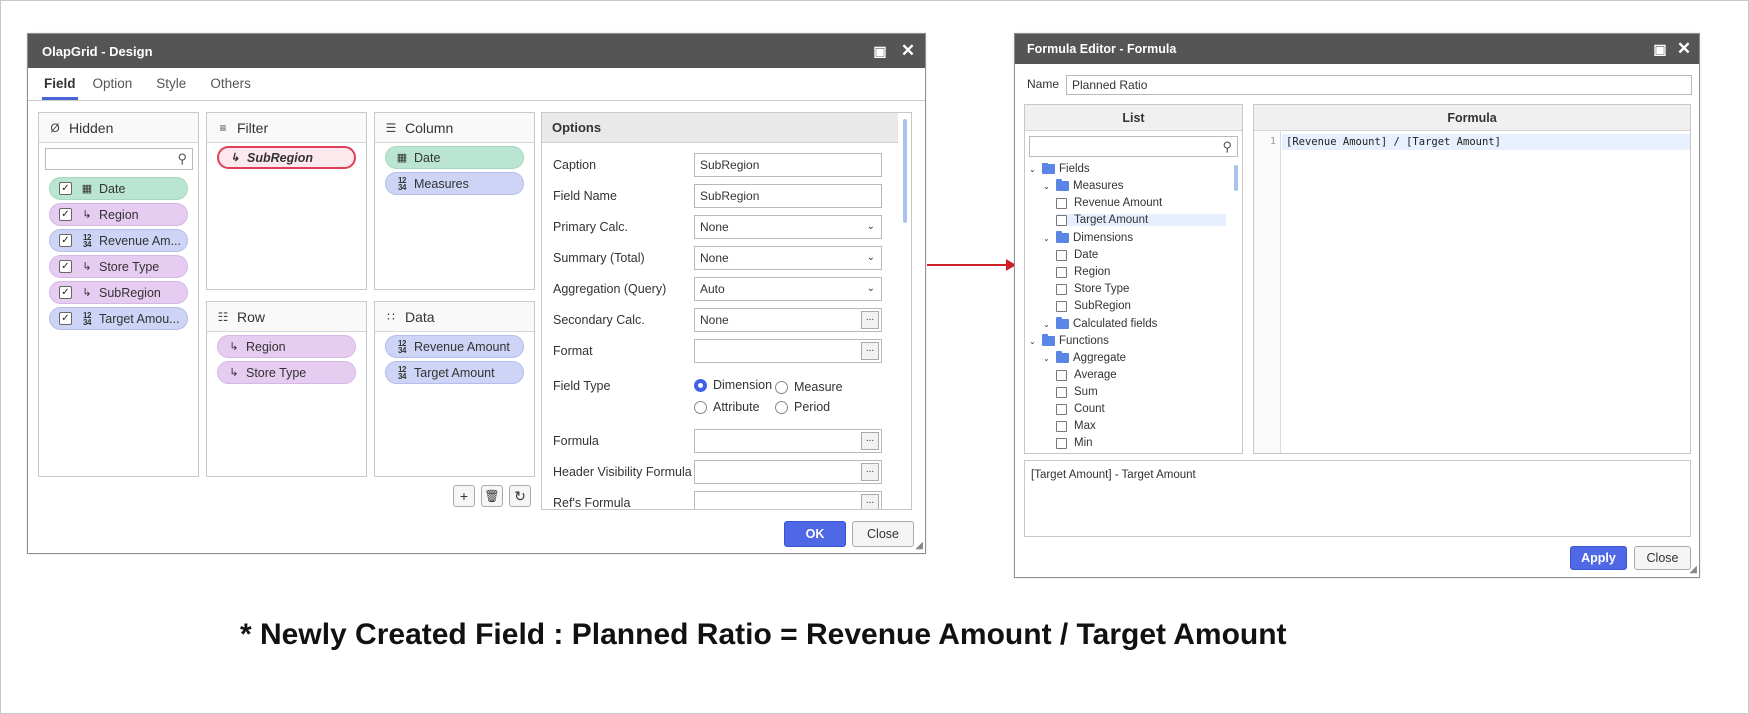  I want to click on column-item-date: ▦ Date, so click(454, 157).